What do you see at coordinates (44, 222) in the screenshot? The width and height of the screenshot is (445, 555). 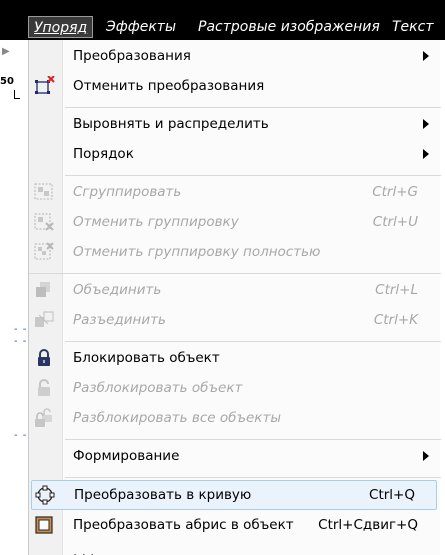 I see `ungroup-icon` at bounding box center [44, 222].